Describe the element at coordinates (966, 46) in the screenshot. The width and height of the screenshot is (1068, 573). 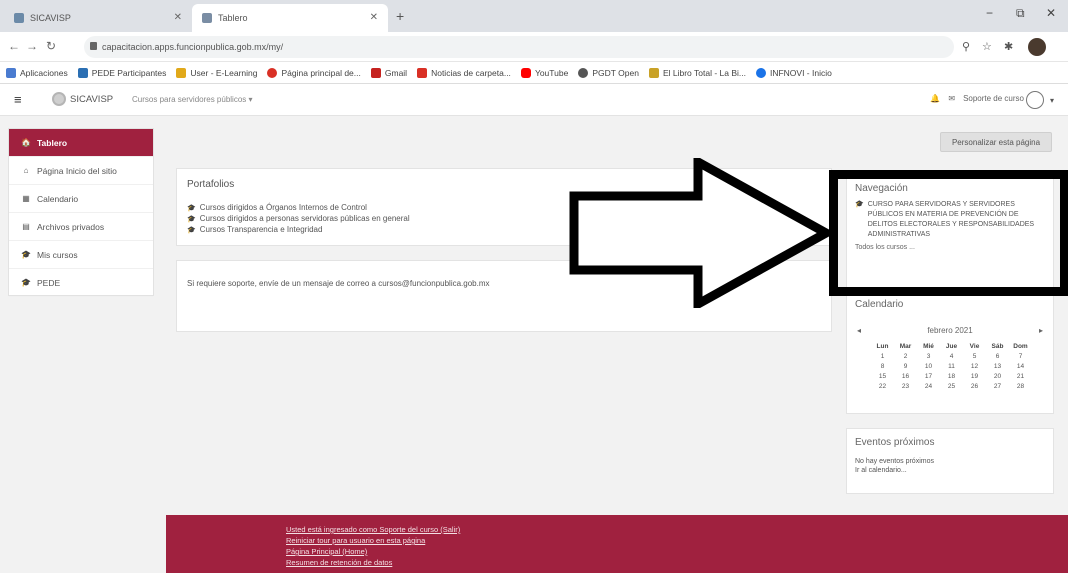
I see `search-icon: ⚲` at that location.